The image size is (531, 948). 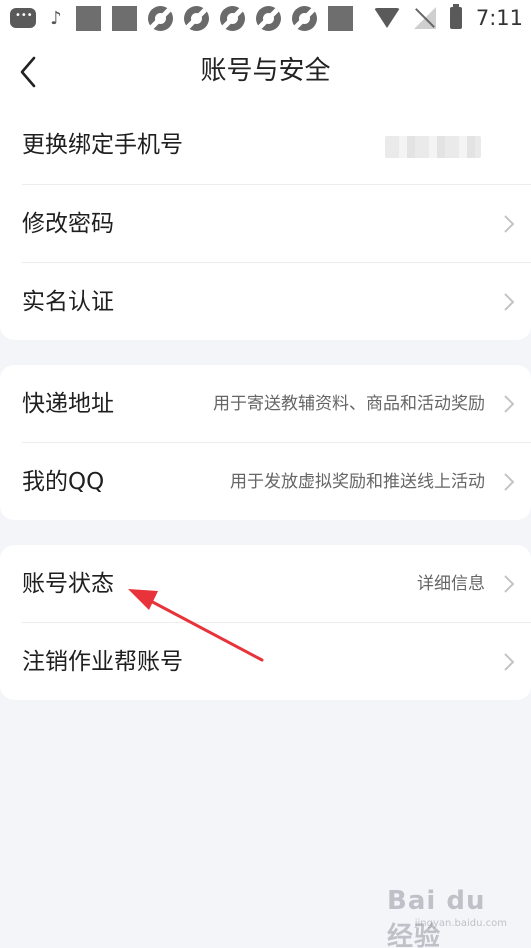 I want to click on status-bar: ♪ 7:11, so click(x=265, y=18).